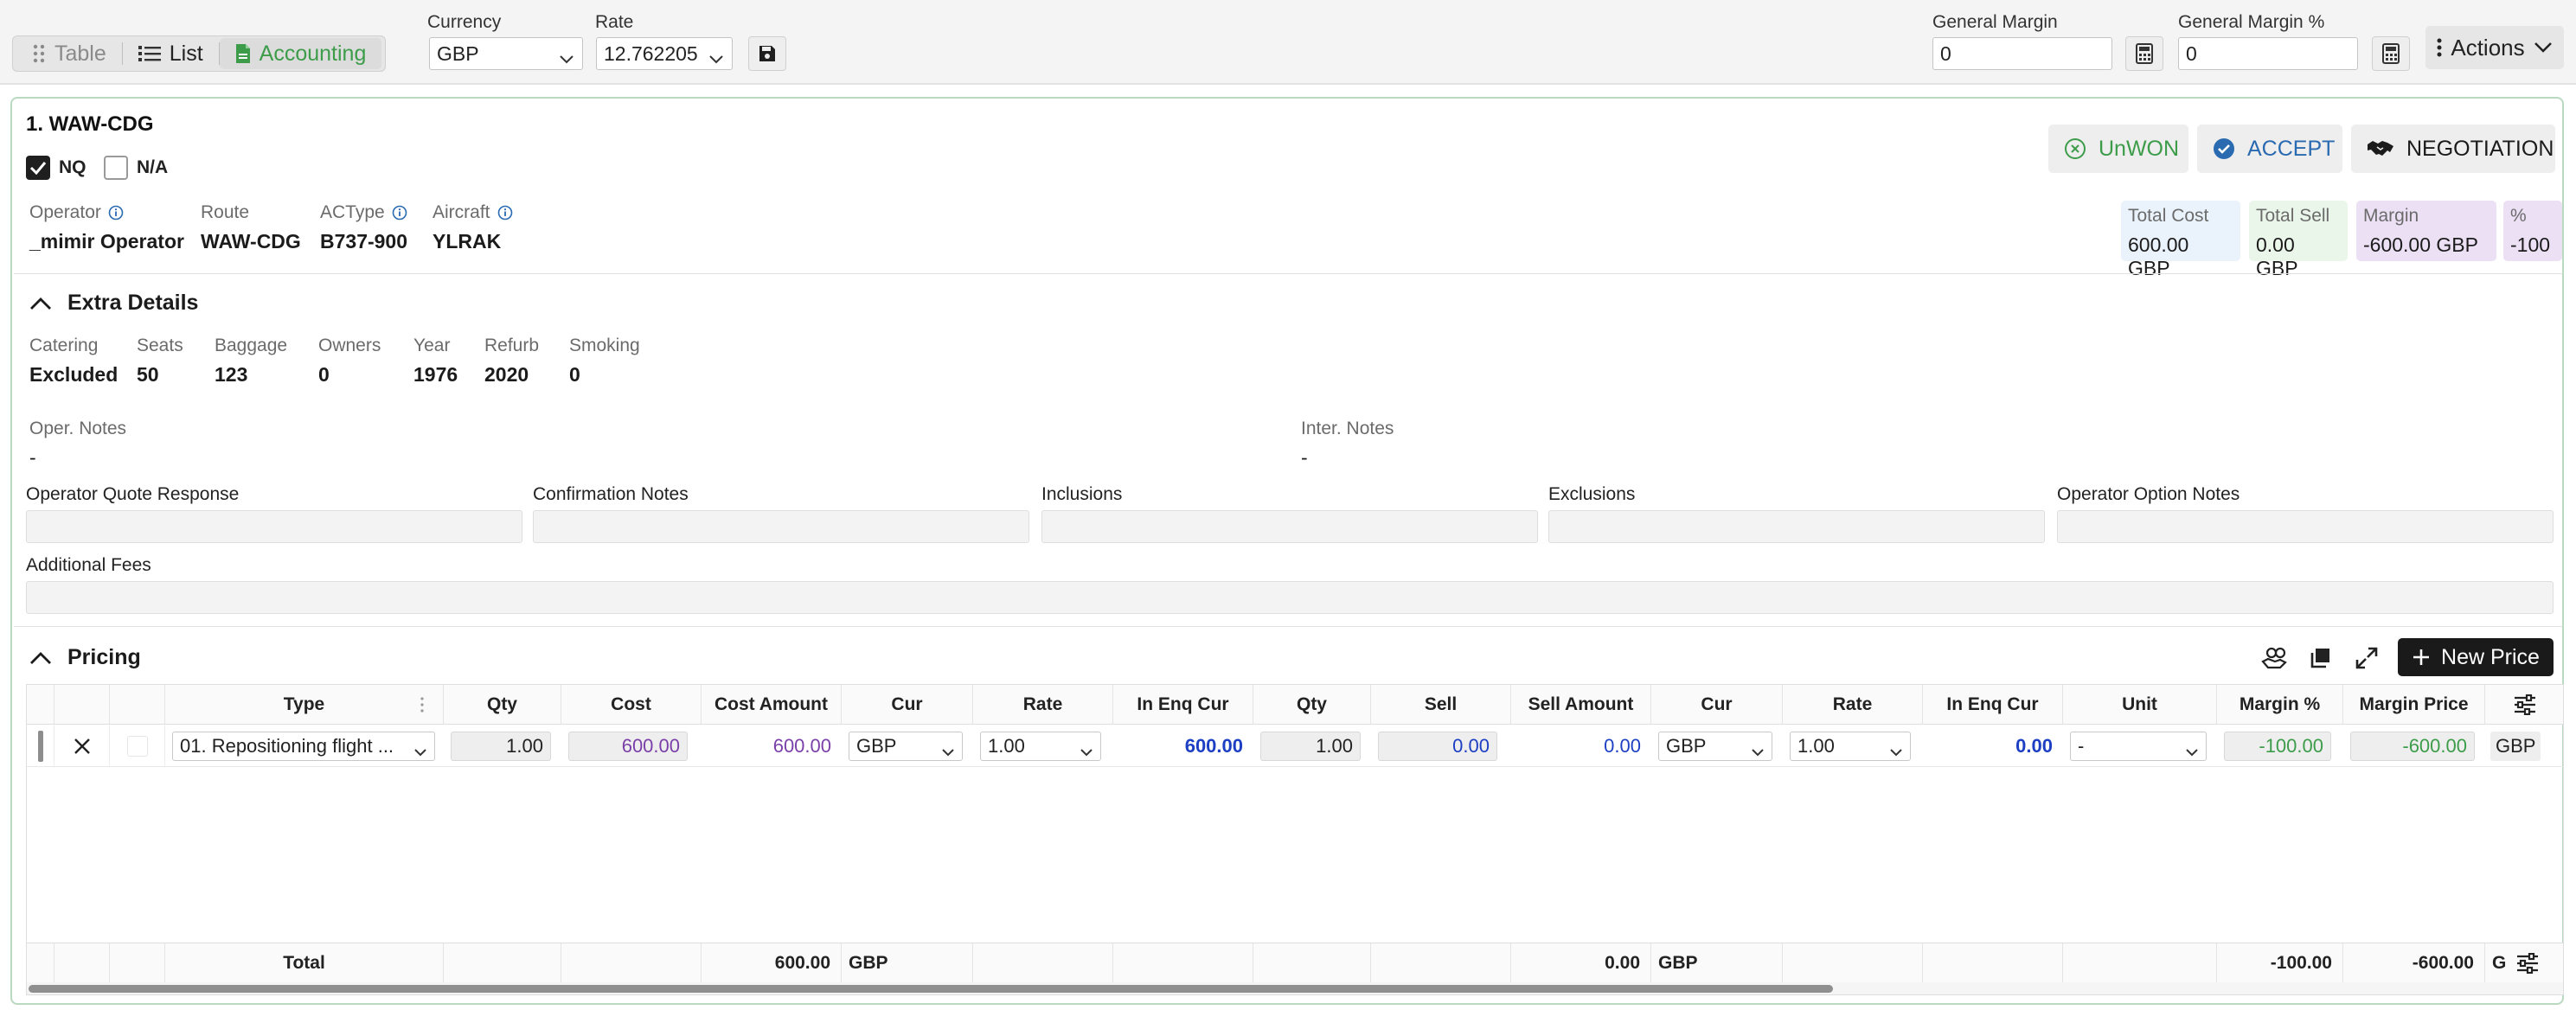 The image size is (2576, 1010). Describe the element at coordinates (56, 168) in the screenshot. I see `nq-checkbox: NQ` at that location.